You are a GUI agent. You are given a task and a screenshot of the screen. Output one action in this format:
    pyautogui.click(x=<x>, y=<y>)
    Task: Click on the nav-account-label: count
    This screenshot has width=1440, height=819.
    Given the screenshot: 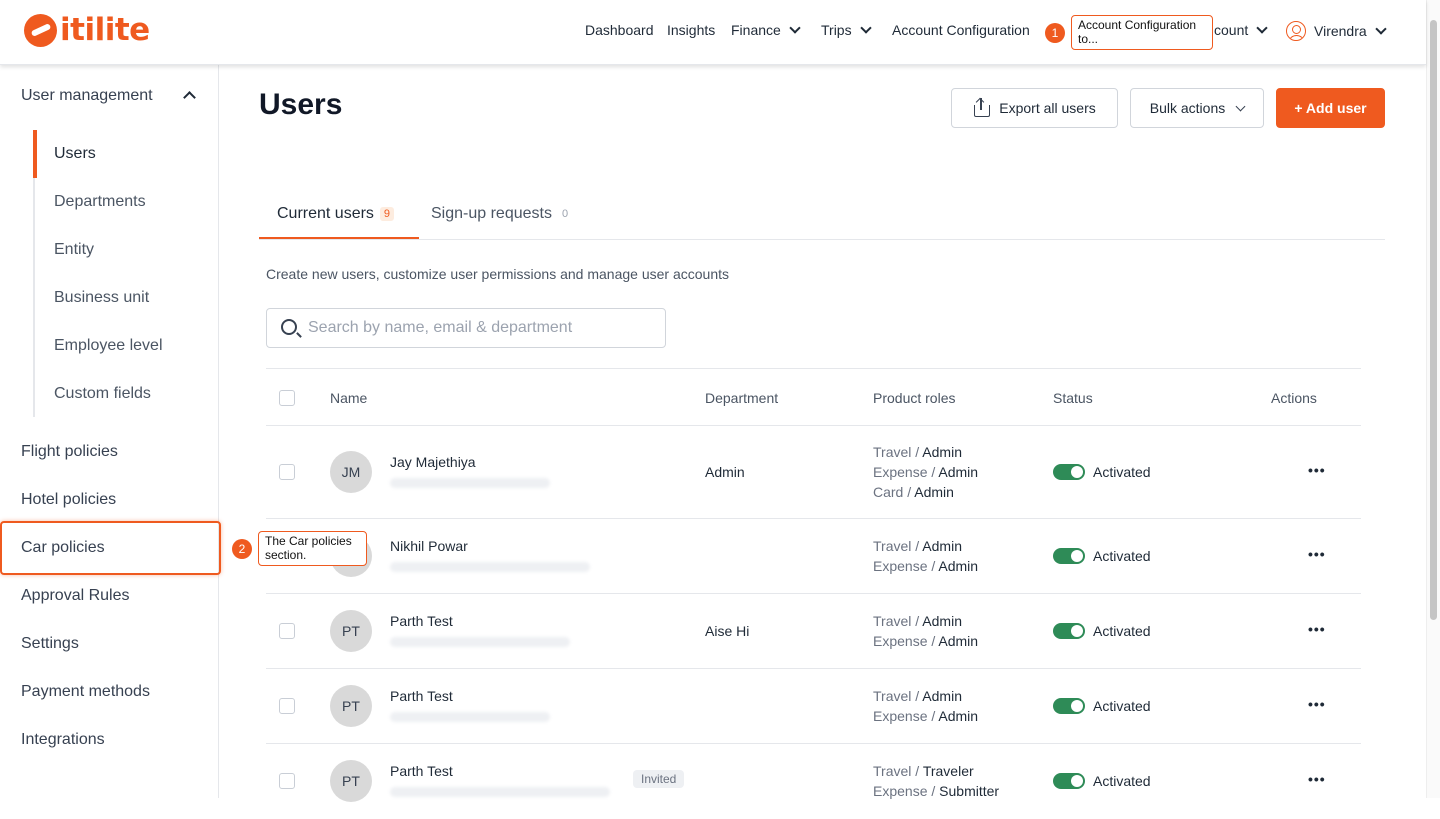 What is the action you would take?
    pyautogui.click(x=1231, y=30)
    